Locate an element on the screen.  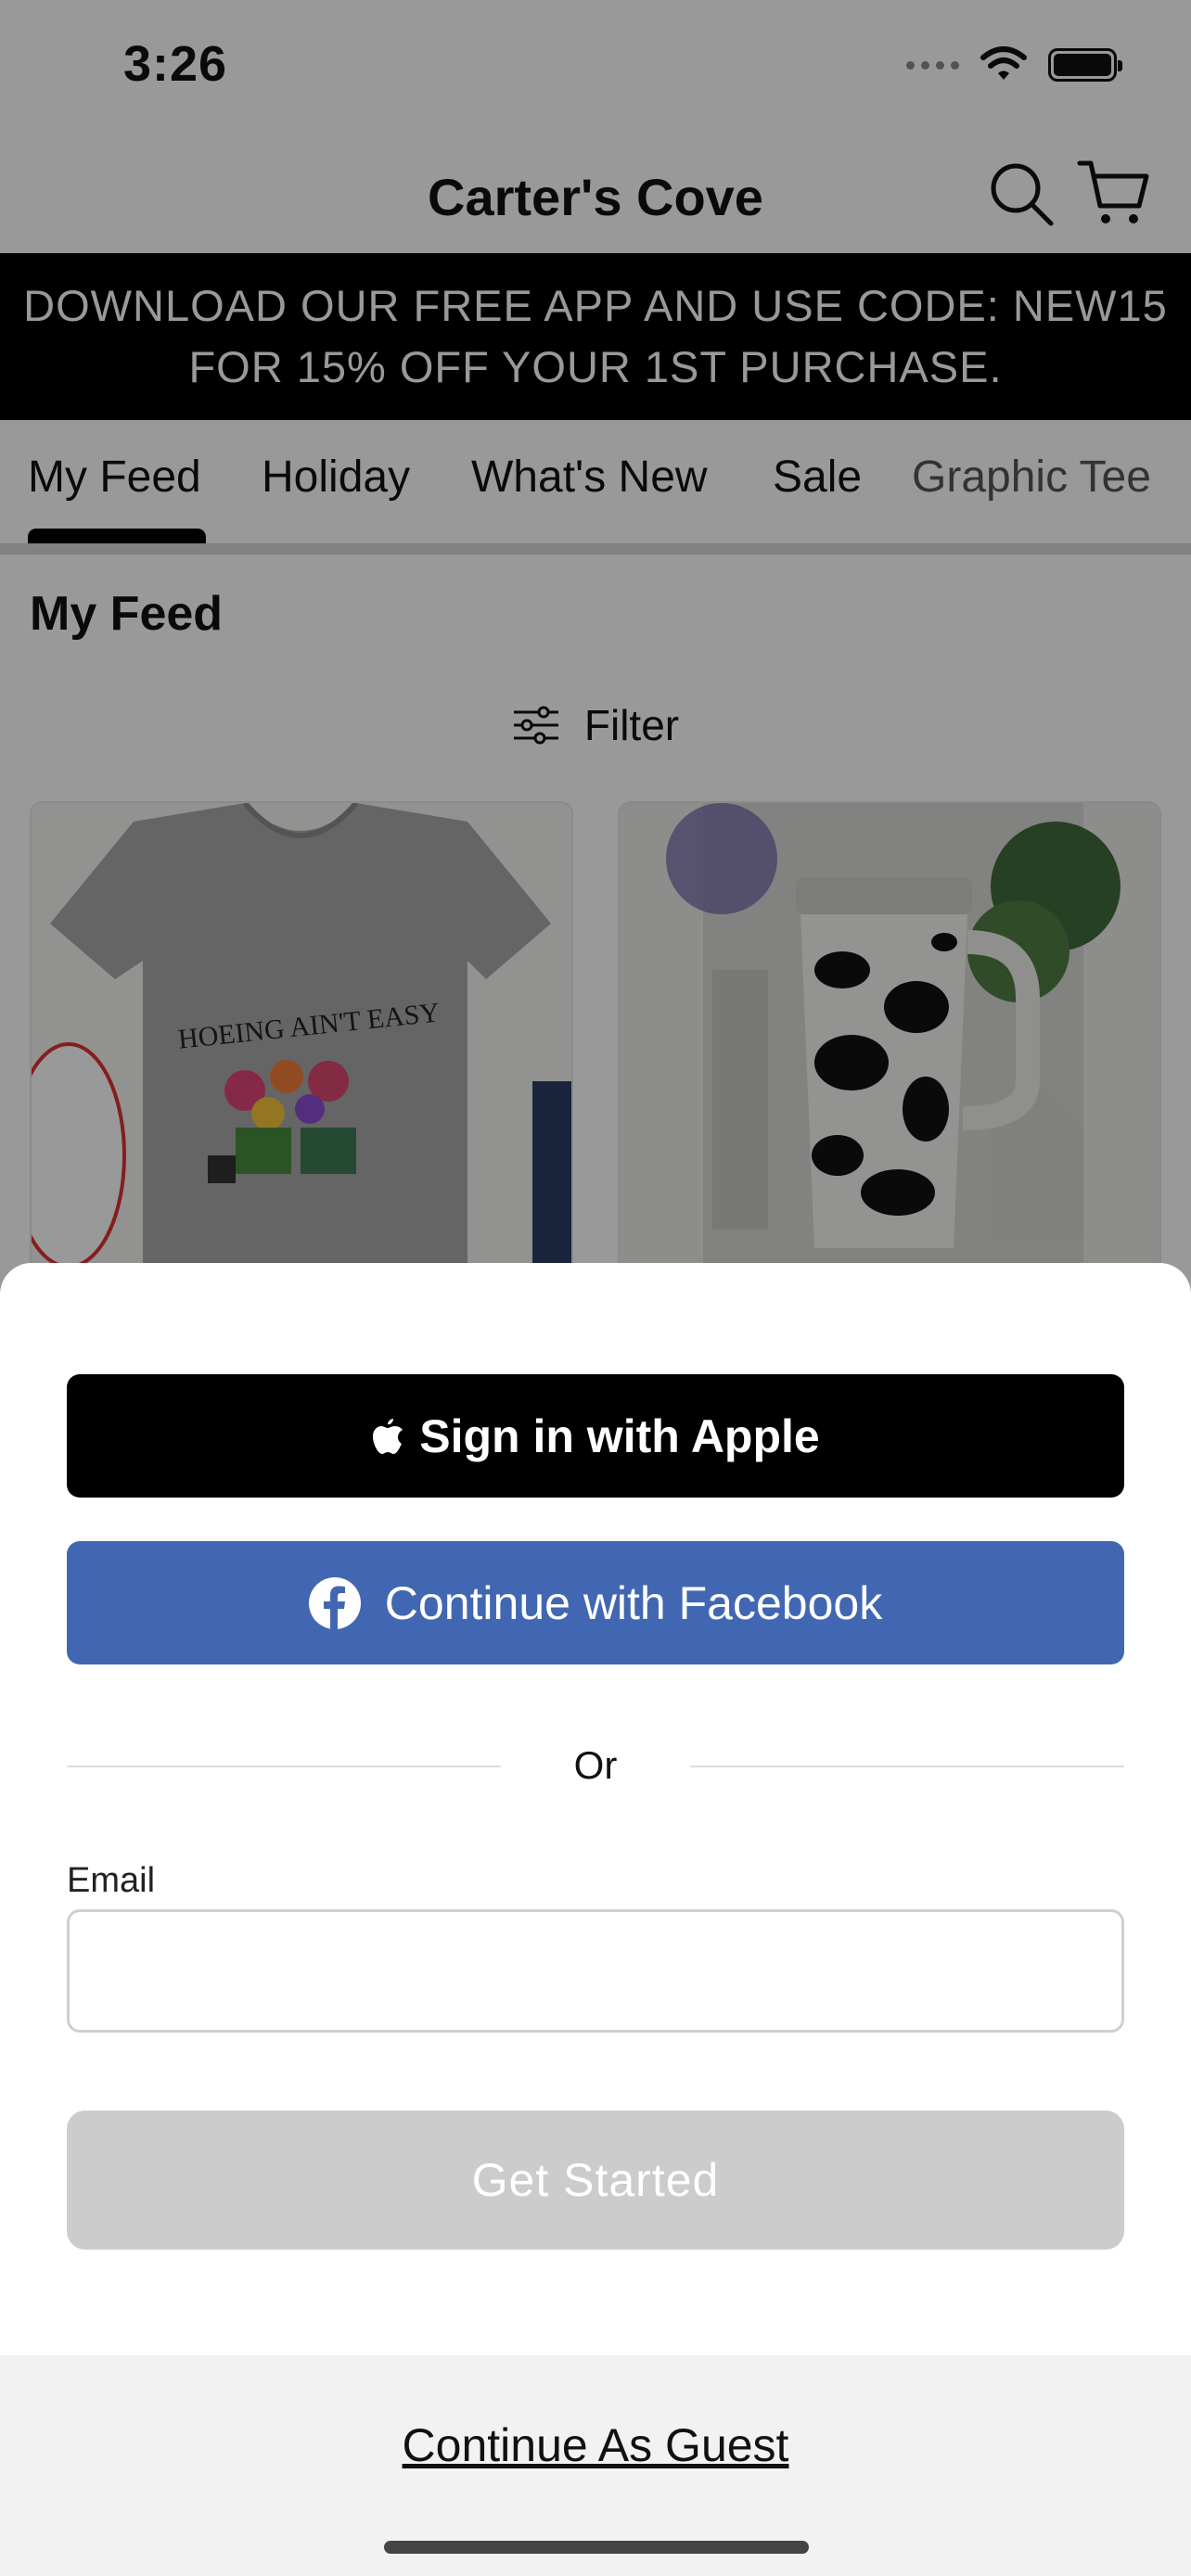
apple-logo-icon is located at coordinates (388, 1436).